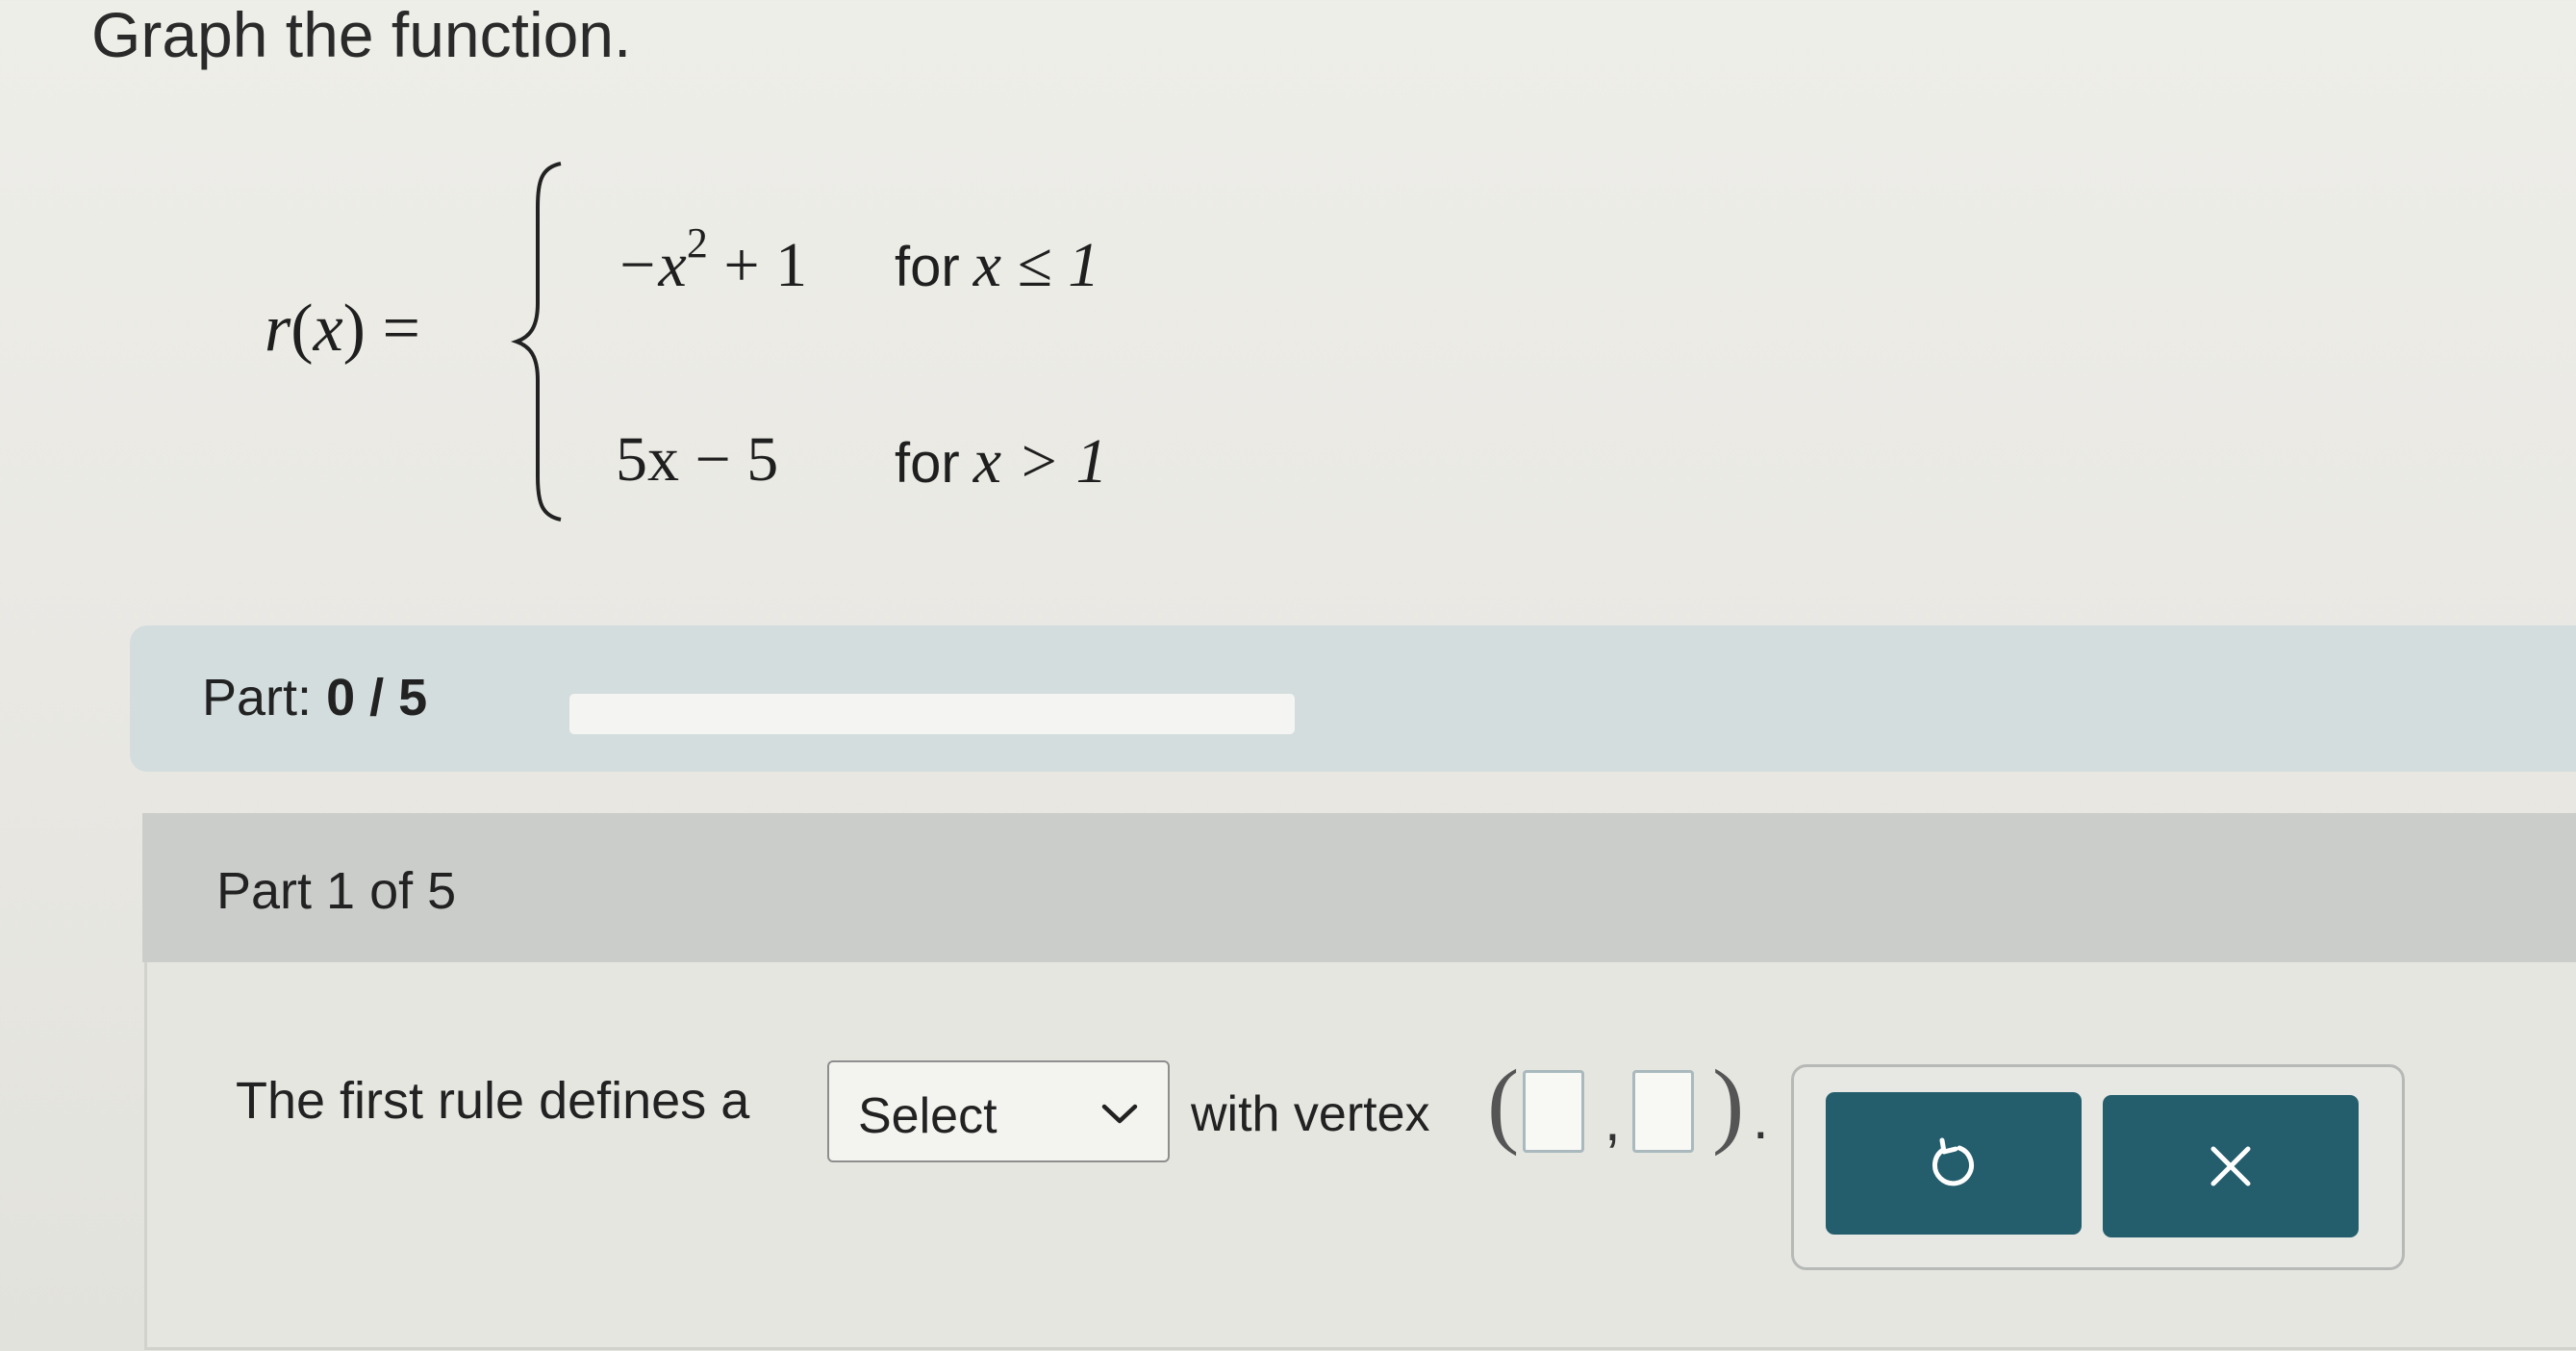 The height and width of the screenshot is (1351, 2576). What do you see at coordinates (1729, 1103) in the screenshot?
I see `close-paren: )` at bounding box center [1729, 1103].